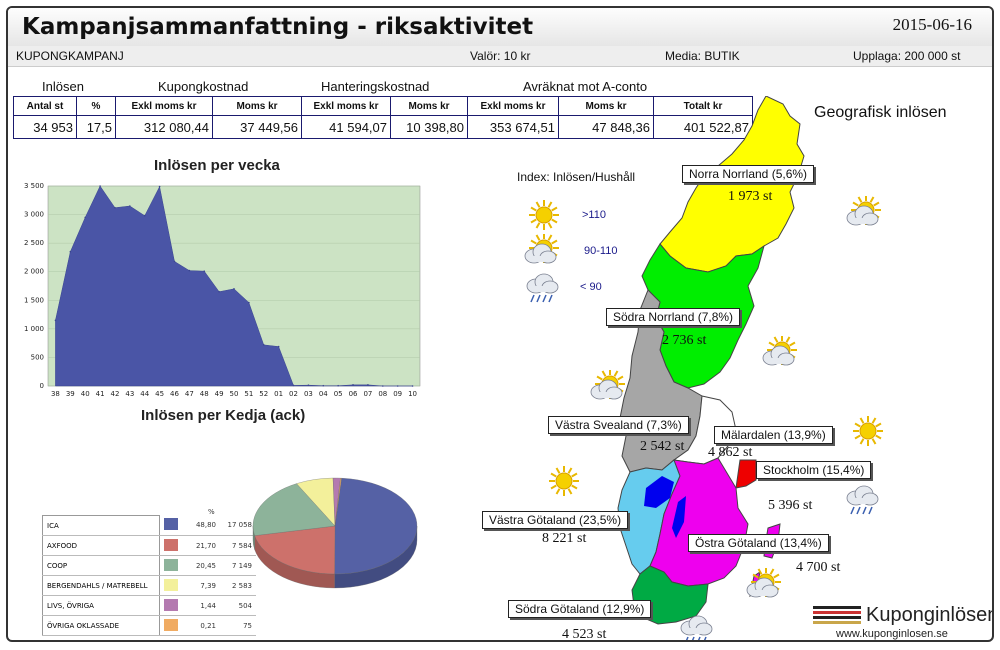 The image size is (1000, 650). I want to click on y-tick-label: 1 000, so click(34, 329).